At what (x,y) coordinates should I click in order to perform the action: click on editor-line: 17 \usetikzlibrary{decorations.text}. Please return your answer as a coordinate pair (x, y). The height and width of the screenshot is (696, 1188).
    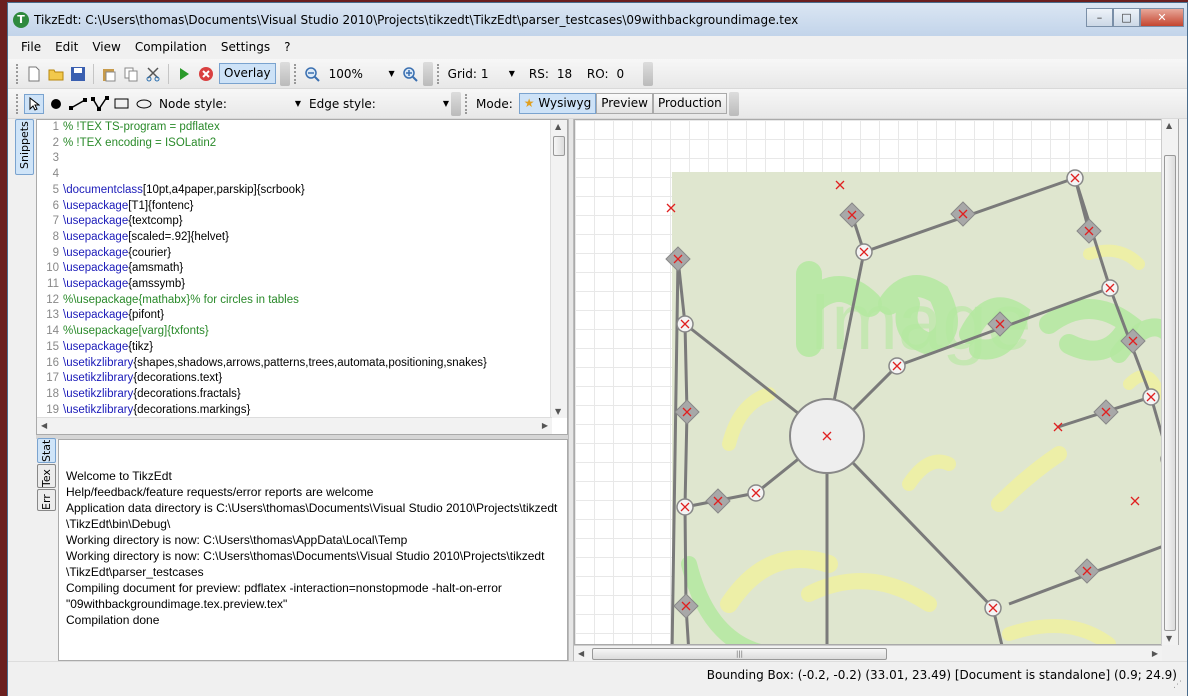
    Looking at the image, I should click on (296, 379).